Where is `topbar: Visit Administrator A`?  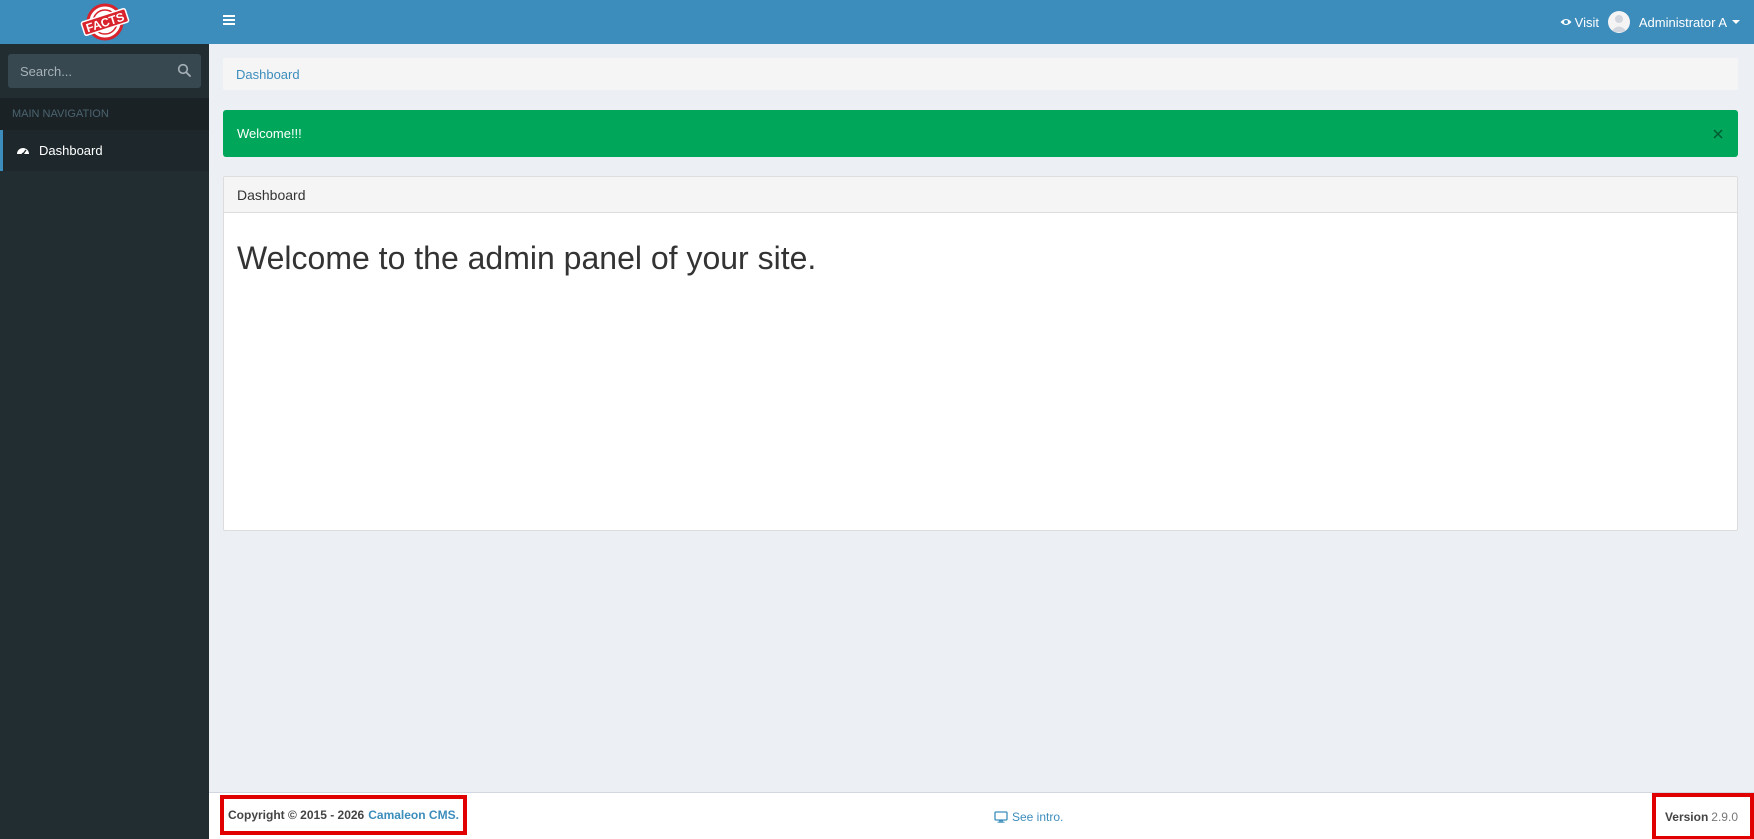
topbar: Visit Administrator A is located at coordinates (981, 22).